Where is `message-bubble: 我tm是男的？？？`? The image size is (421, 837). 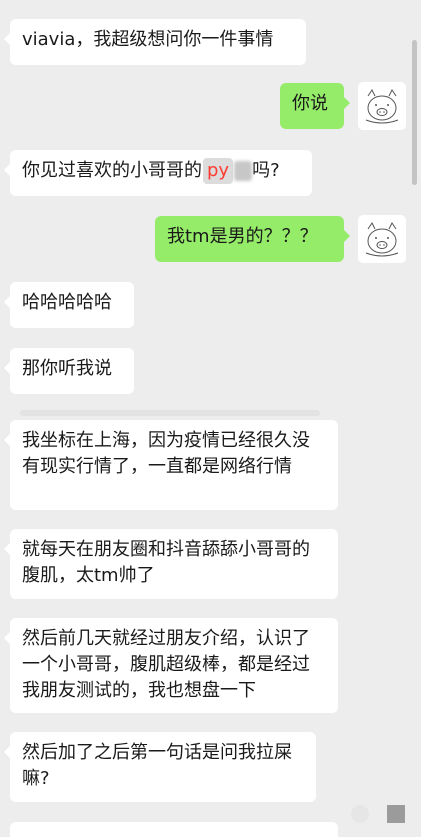
message-bubble: 我tm是男的？？？ is located at coordinates (252, 239).